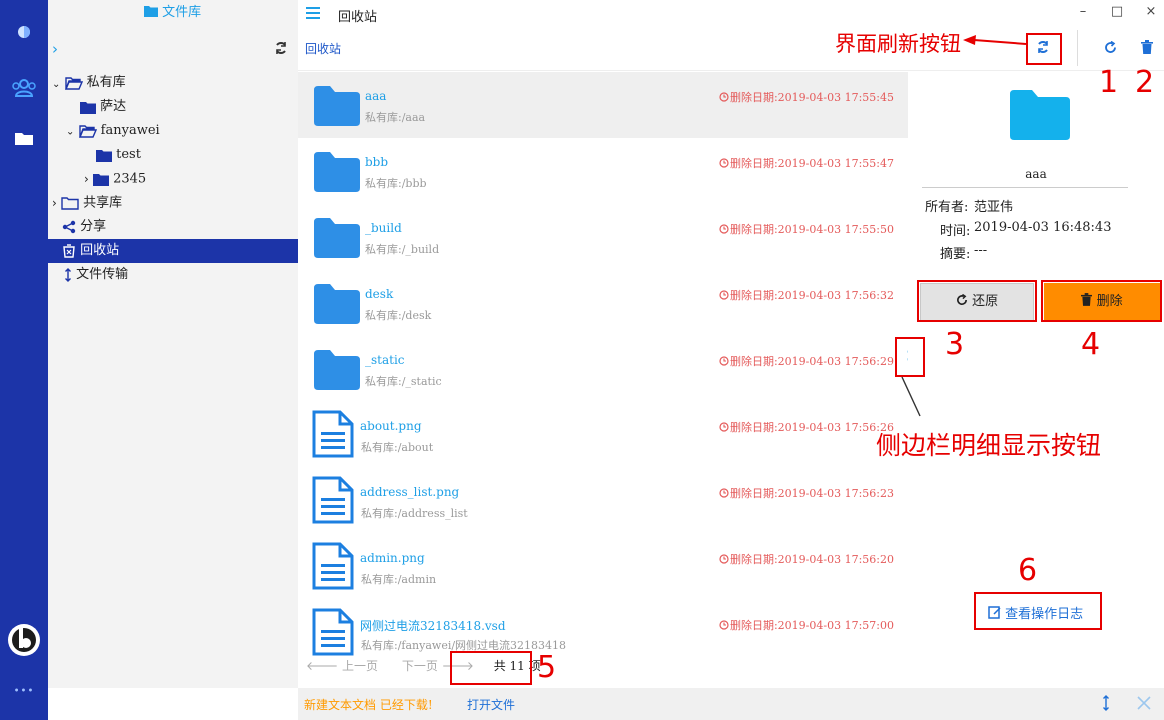 Image resolution: width=1164 pixels, height=720 pixels. I want to click on file-path: 私有库:/admin, so click(399, 579).